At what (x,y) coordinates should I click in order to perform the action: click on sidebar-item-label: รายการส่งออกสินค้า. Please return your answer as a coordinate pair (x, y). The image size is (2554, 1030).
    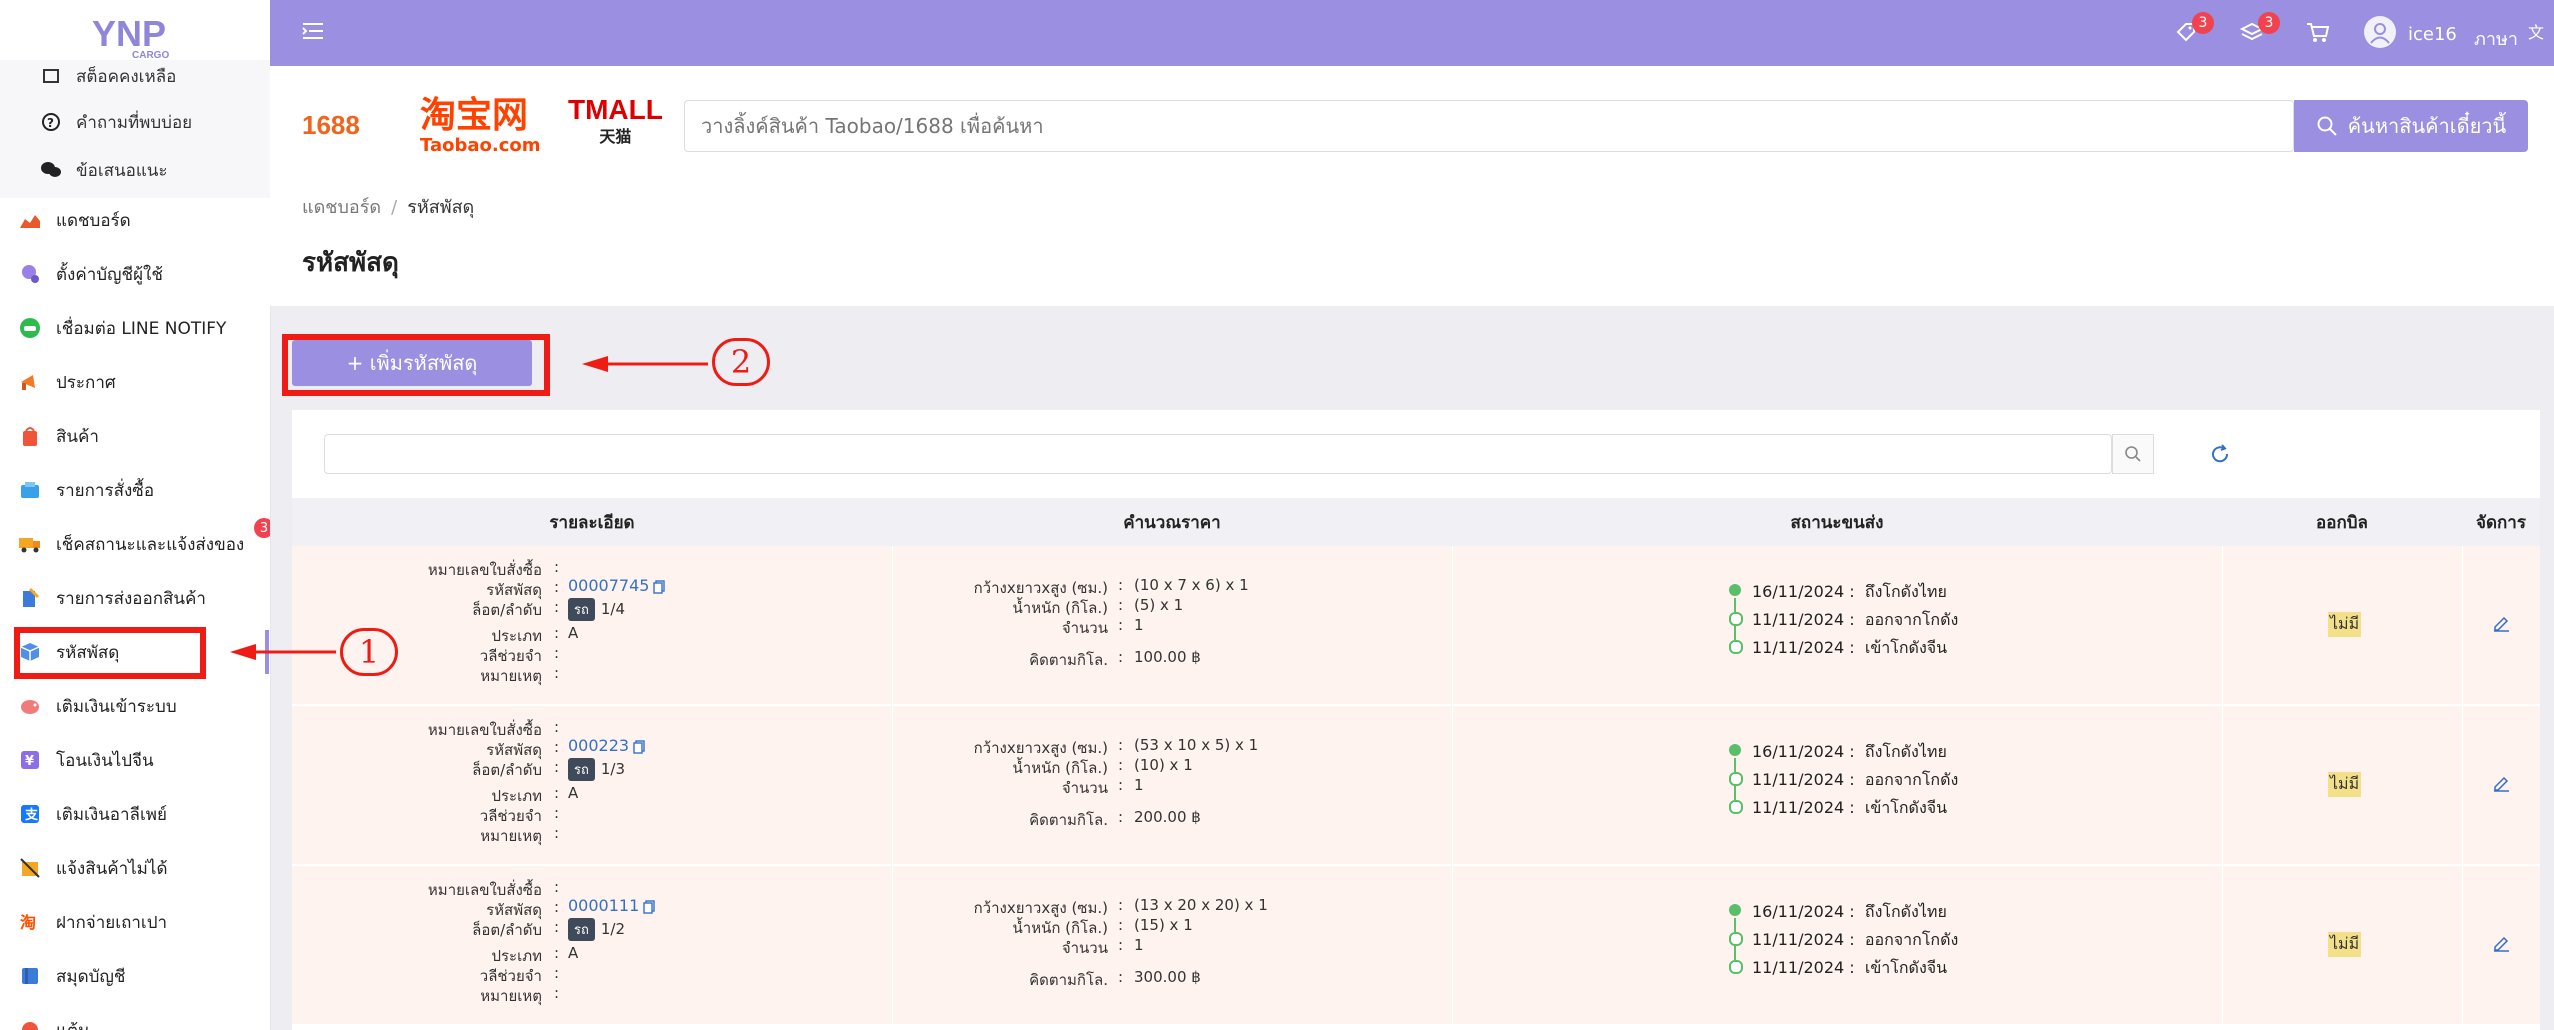
    Looking at the image, I should click on (131, 598).